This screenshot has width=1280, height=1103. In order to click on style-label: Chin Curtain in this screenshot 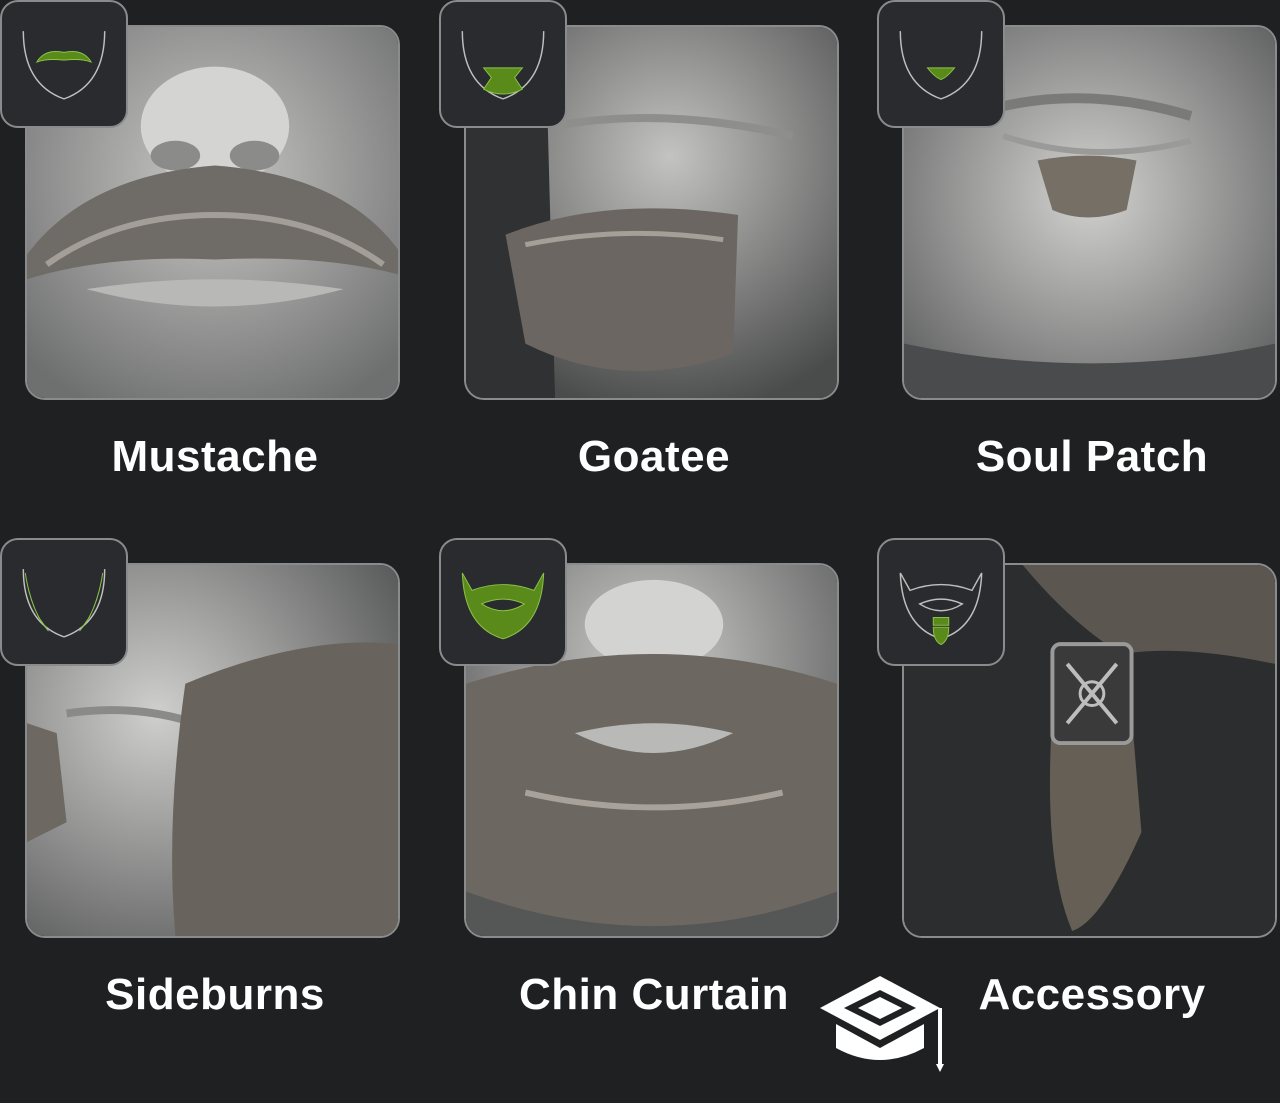, I will do `click(654, 994)`.